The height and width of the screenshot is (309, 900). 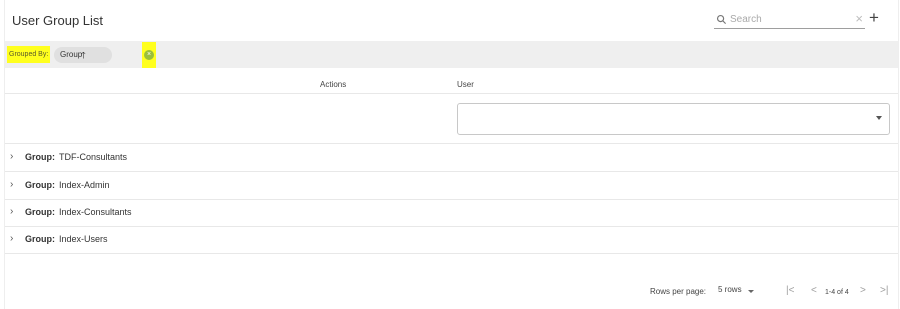 I want to click on last-page-button: >|, so click(x=884, y=291).